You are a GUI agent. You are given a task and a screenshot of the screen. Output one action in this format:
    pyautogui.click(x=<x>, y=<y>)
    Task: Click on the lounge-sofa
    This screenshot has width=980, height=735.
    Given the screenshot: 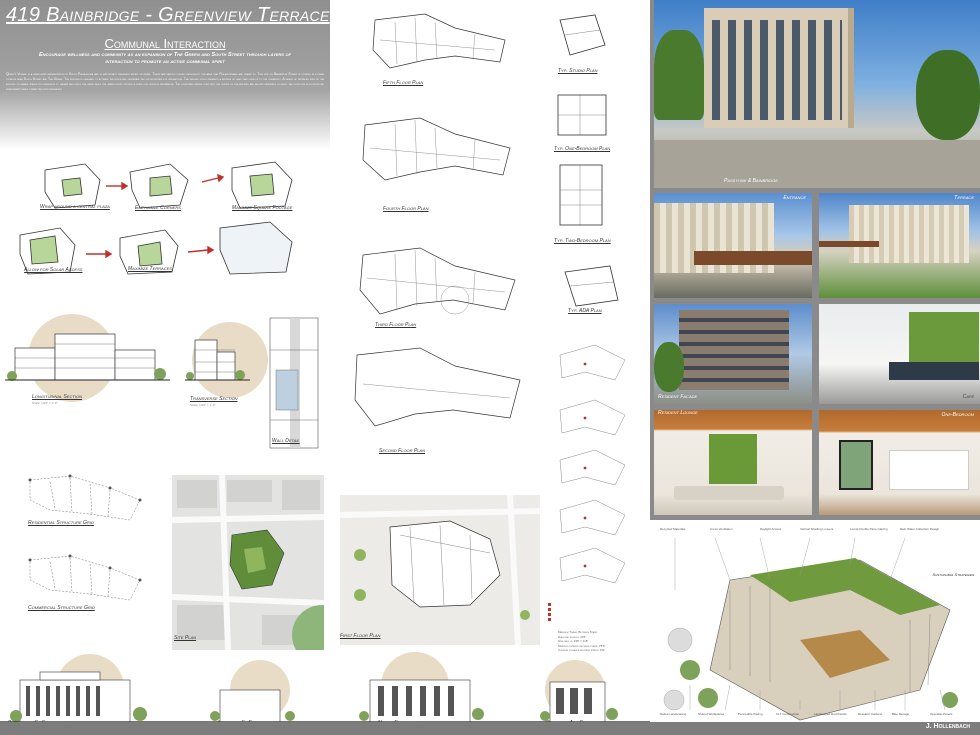 What is the action you would take?
    pyautogui.click(x=729, y=493)
    